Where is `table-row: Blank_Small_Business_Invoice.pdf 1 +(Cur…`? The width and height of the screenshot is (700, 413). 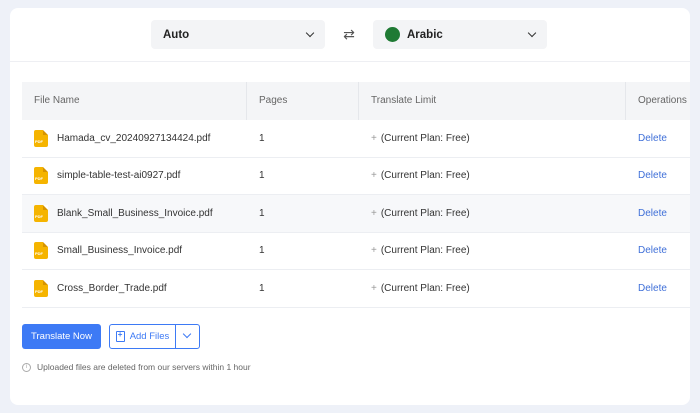
table-row: Blank_Small_Business_Invoice.pdf 1 +(Cur… is located at coordinates (356, 214).